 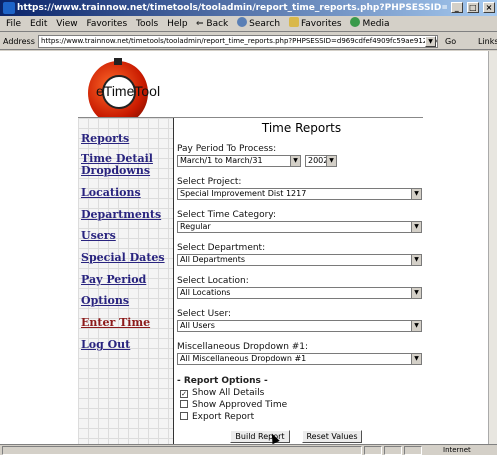 What do you see at coordinates (184, 394) in the screenshot?
I see `checkbox-checked-icon: ✓` at bounding box center [184, 394].